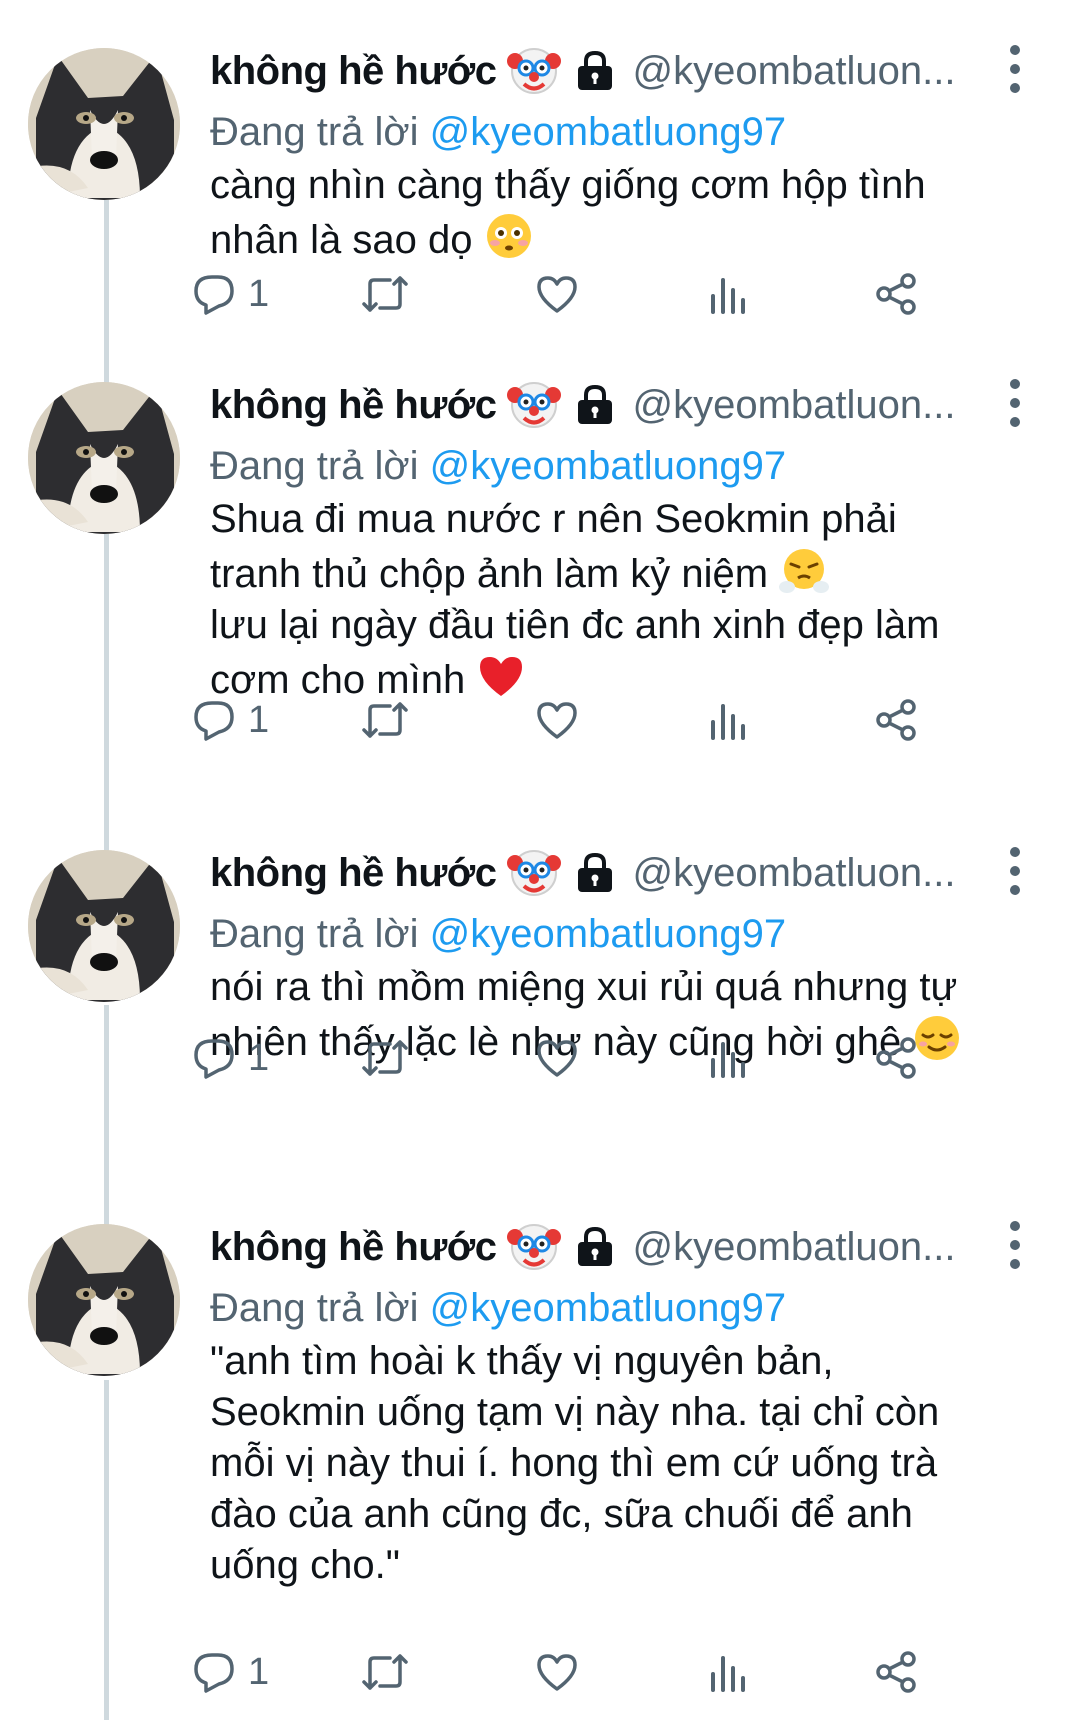 The height and width of the screenshot is (1720, 1080). Describe the element at coordinates (561, 1514) in the screenshot. I see `text-line: đào của anh cũng đc, sữa chuối để anh` at that location.